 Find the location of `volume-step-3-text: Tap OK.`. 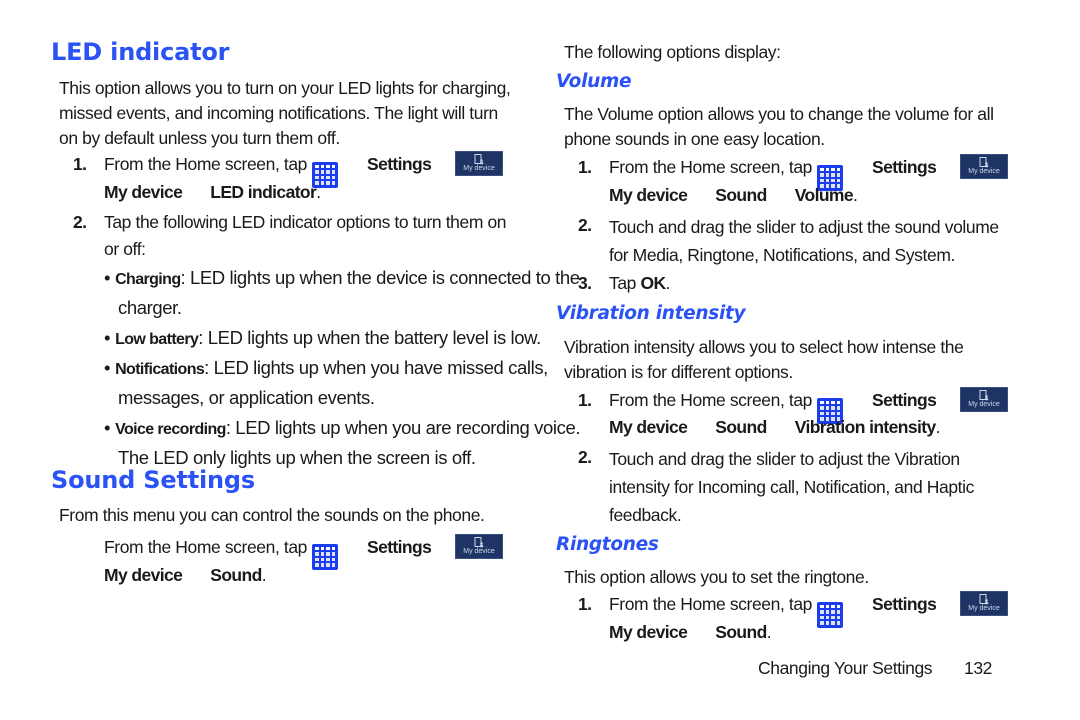

volume-step-3-text: Tap OK. is located at coordinates (640, 283).